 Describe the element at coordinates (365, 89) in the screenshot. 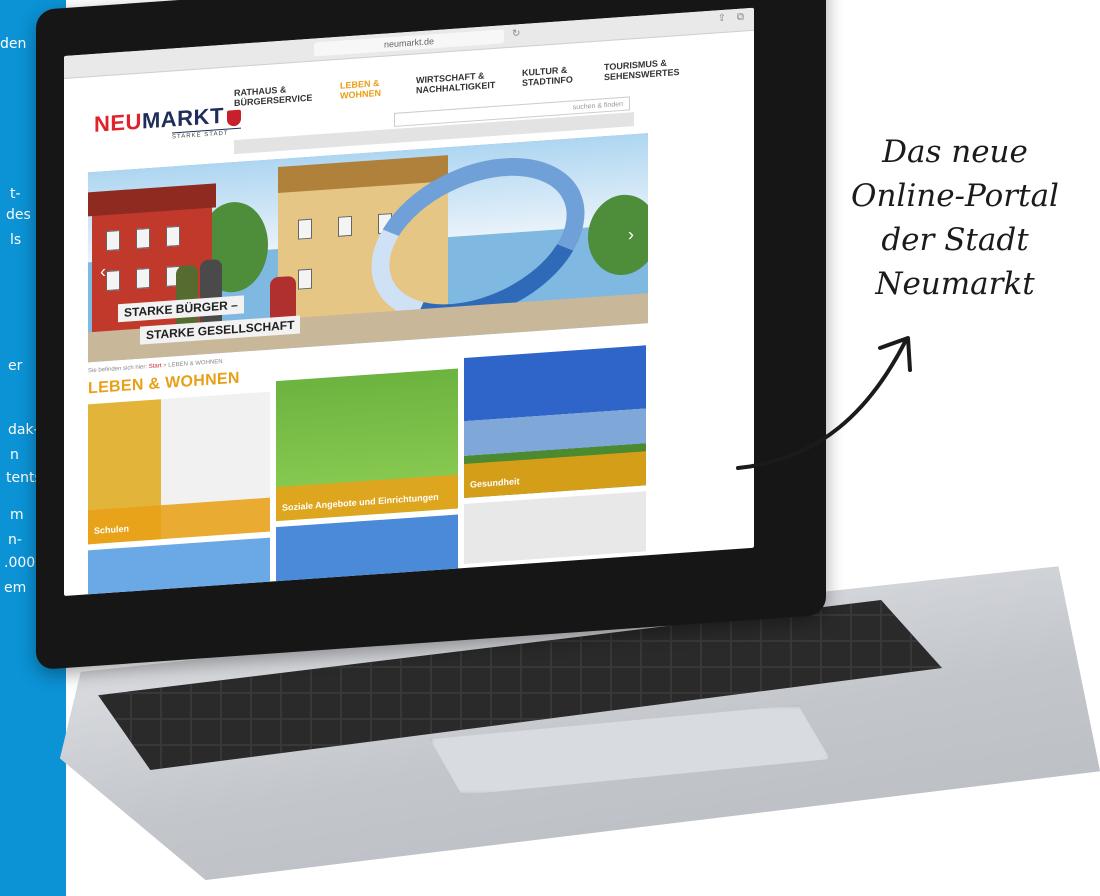

I see `nav-item-leben-wohnen: LEBEN & WOHNEN` at that location.